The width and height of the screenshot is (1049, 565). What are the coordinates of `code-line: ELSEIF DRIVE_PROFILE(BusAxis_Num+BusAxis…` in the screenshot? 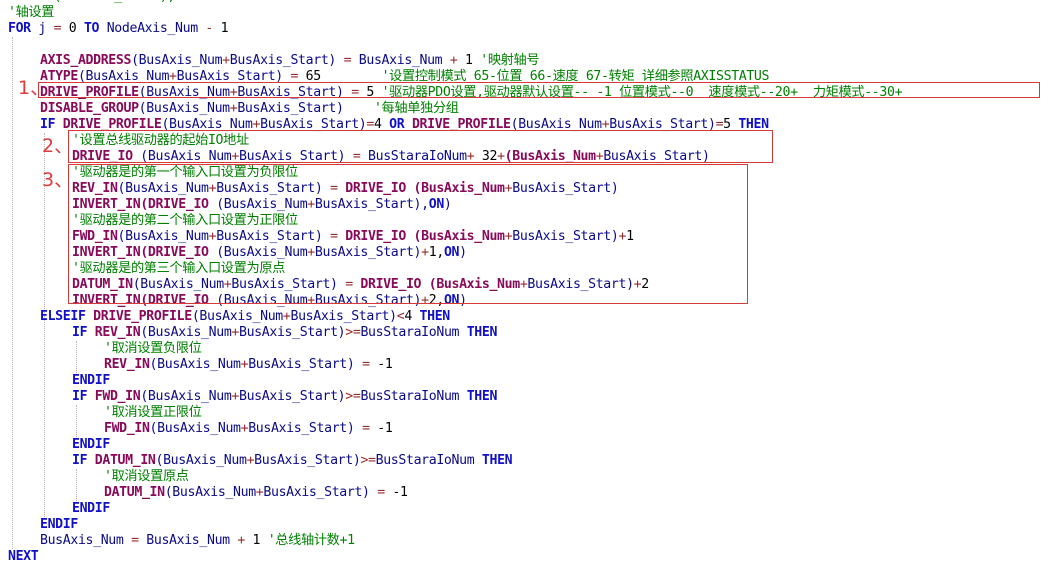 It's located at (245, 317).